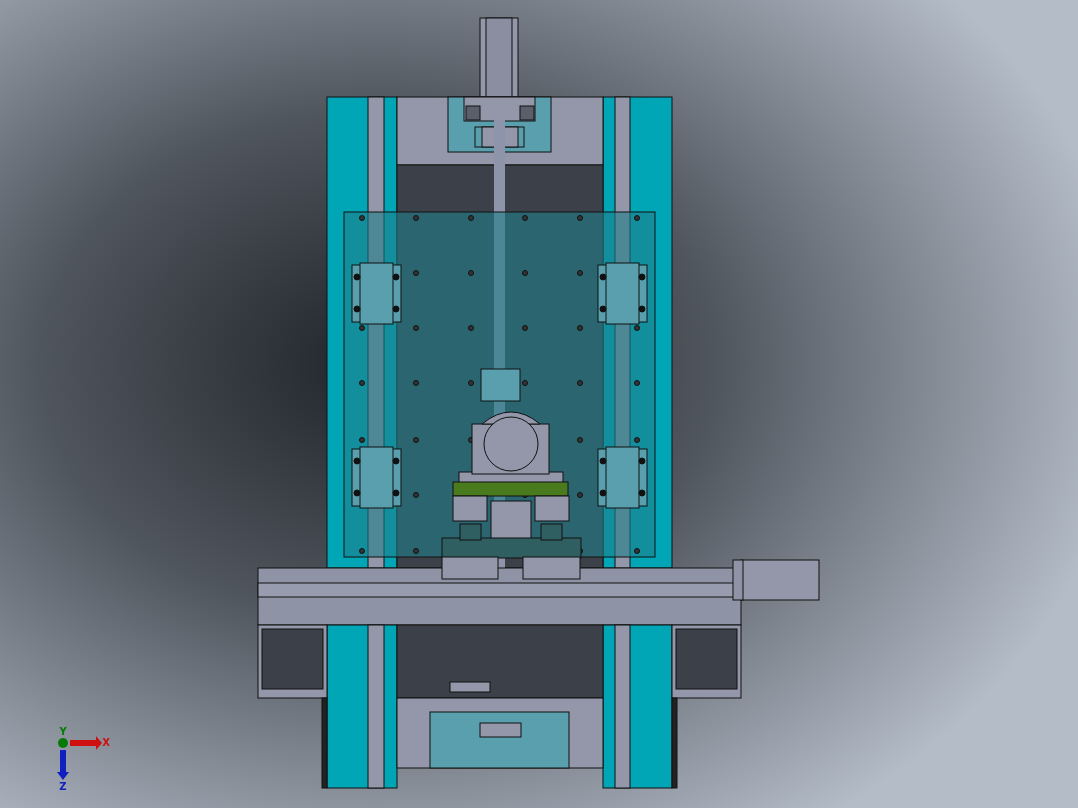  Describe the element at coordinates (63, 731) in the screenshot. I see `axis-label: Y` at that location.